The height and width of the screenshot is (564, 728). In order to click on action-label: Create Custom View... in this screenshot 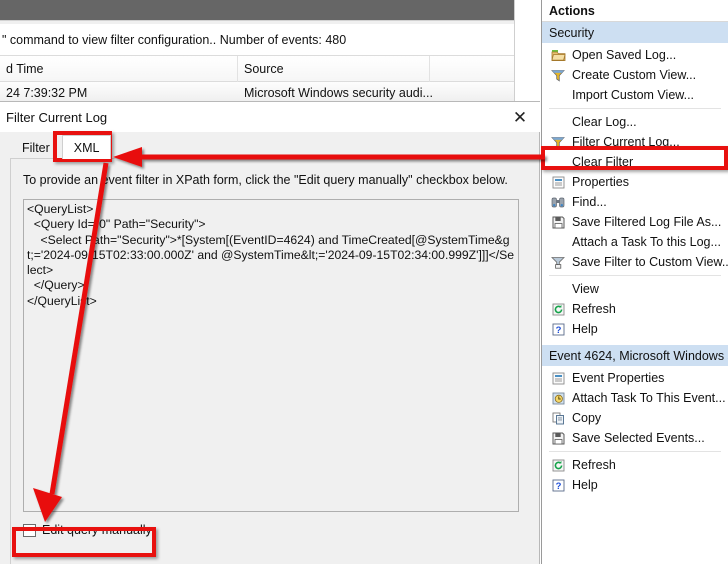, I will do `click(634, 75)`.